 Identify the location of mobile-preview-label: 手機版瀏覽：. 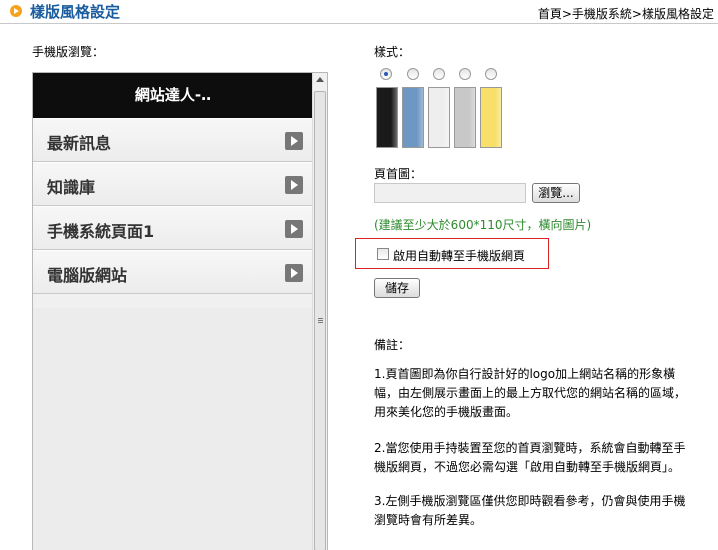
(68, 52).